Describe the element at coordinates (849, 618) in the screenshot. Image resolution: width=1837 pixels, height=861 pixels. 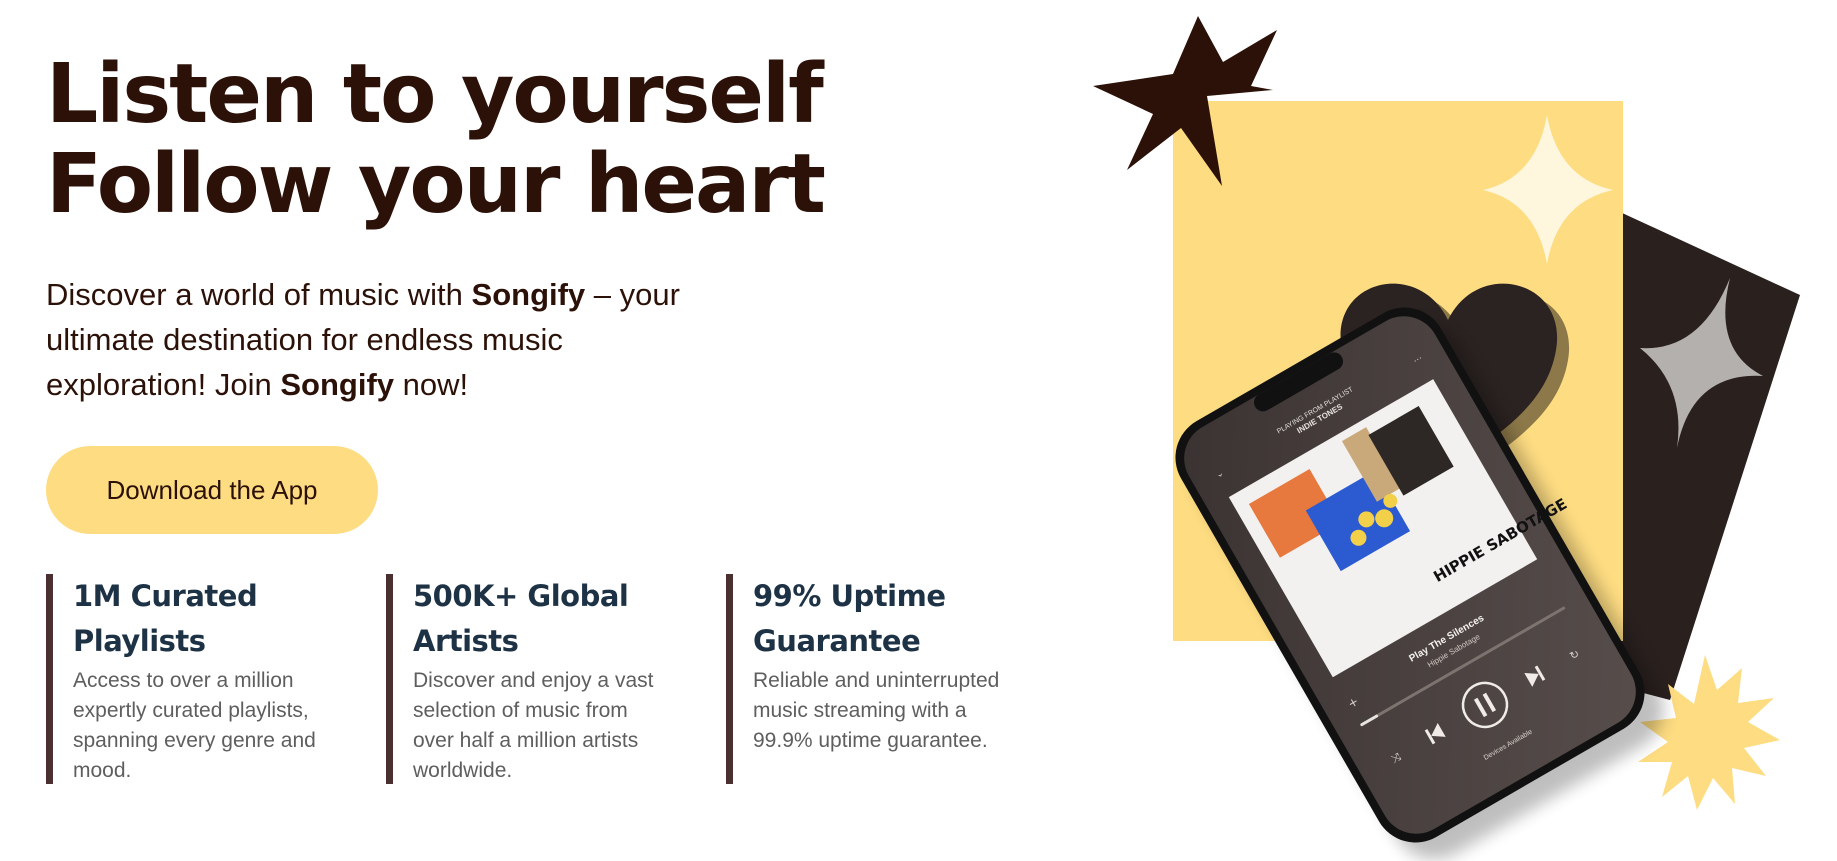
I see `feature-title: 99% Uptime Guarantee` at that location.